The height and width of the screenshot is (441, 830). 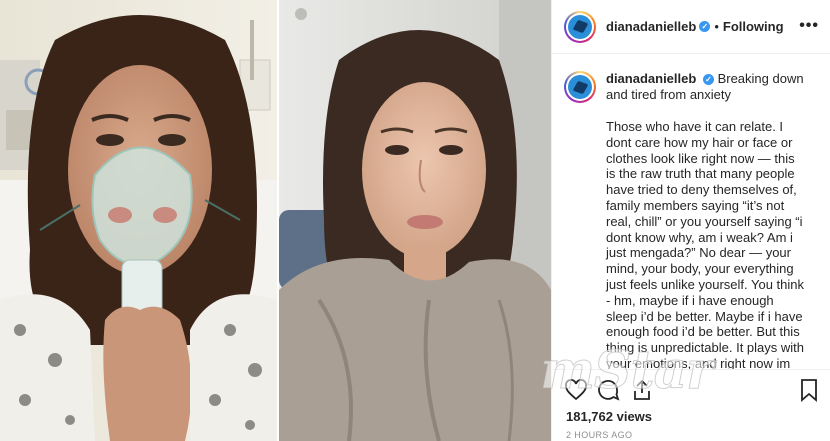 I want to click on following-button: Following, so click(x=753, y=26).